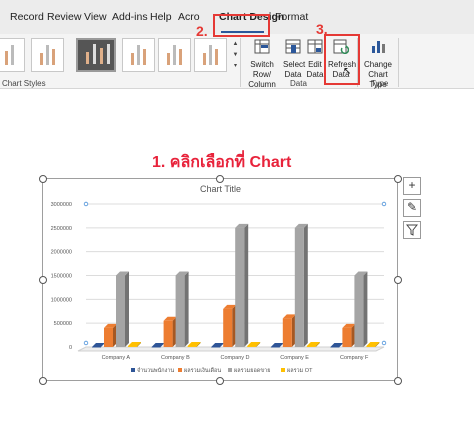  I want to click on y-tick-label: 2000000, so click(61, 253).